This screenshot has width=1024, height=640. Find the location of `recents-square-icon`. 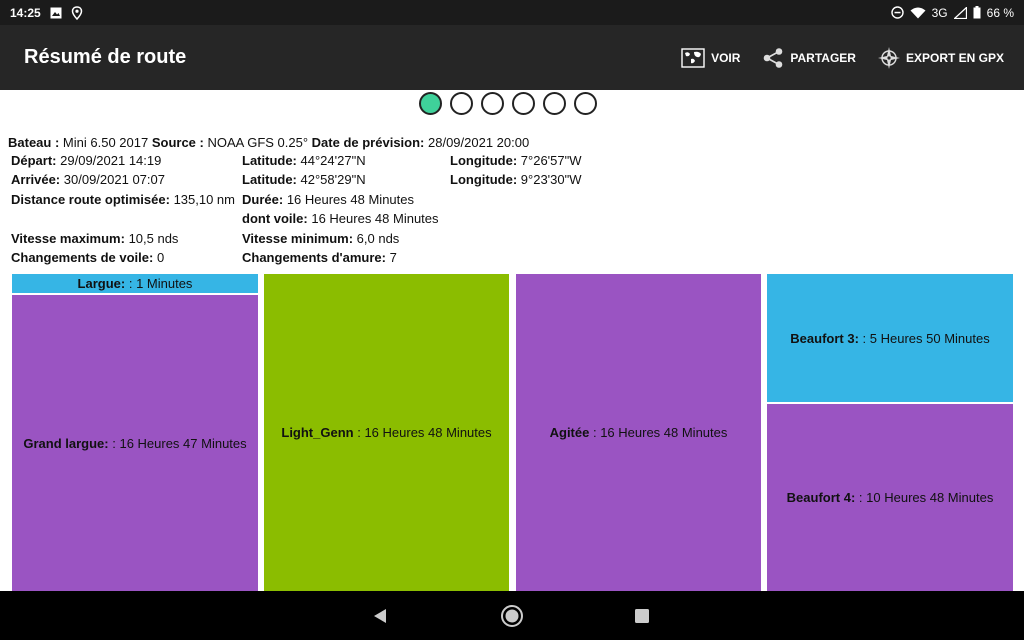

recents-square-icon is located at coordinates (642, 616).